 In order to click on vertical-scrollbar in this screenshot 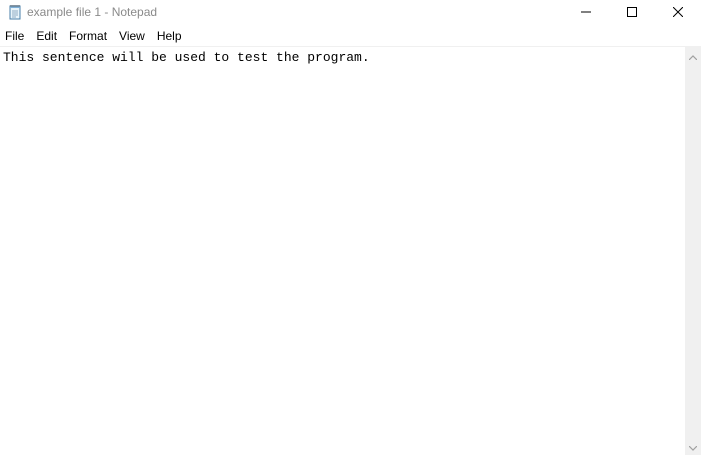, I will do `click(693, 250)`.